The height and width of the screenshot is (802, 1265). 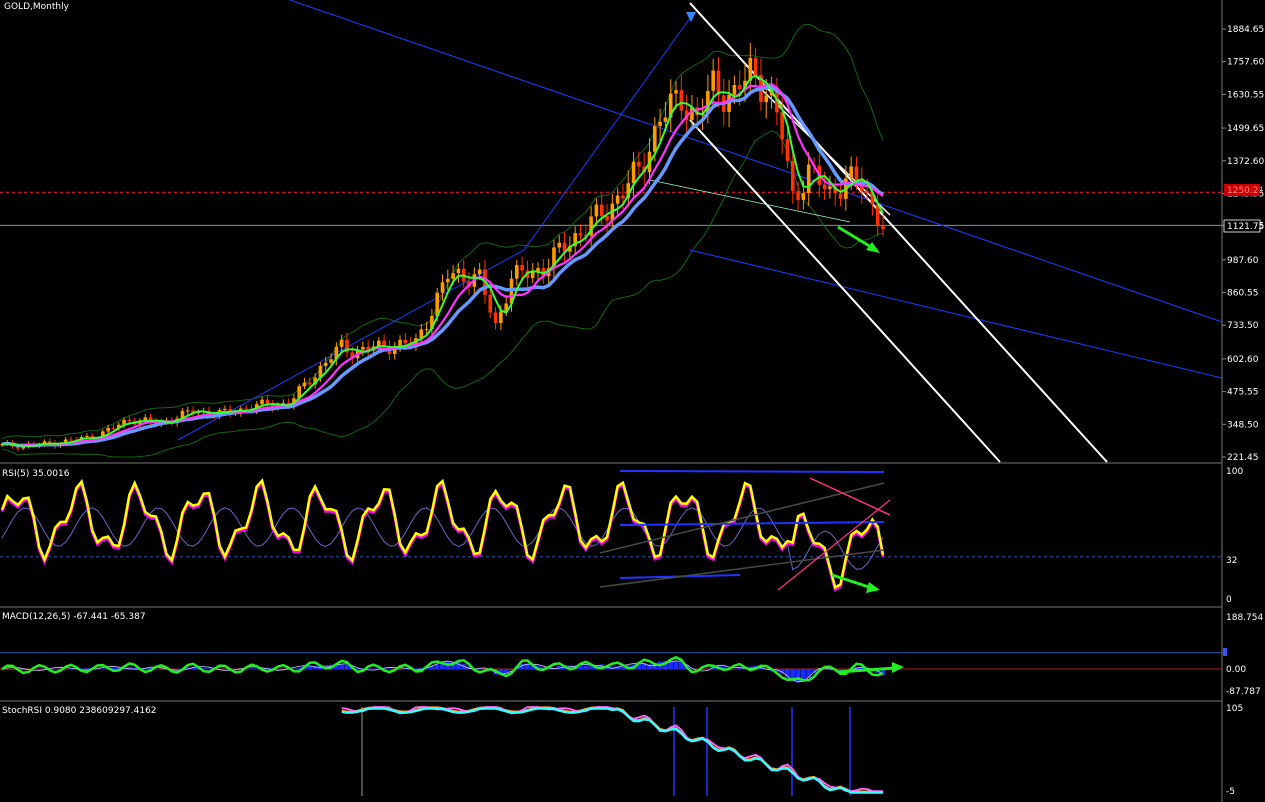 What do you see at coordinates (1243, 326) in the screenshot?
I see `price-tick-label: 733.50` at bounding box center [1243, 326].